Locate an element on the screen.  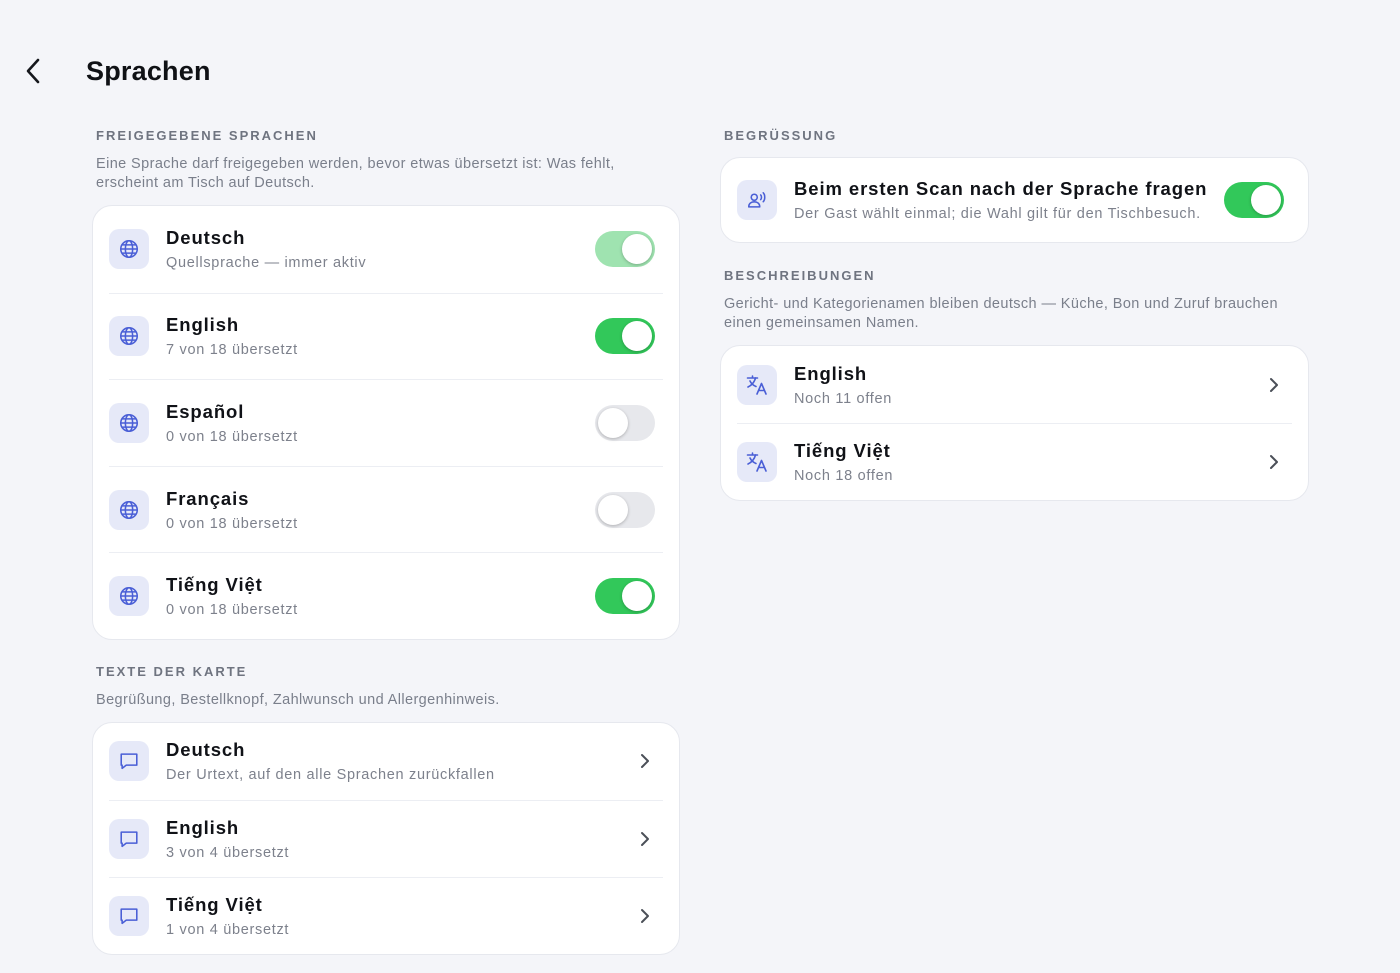
language-toggle-deutsch is located at coordinates (625, 249).